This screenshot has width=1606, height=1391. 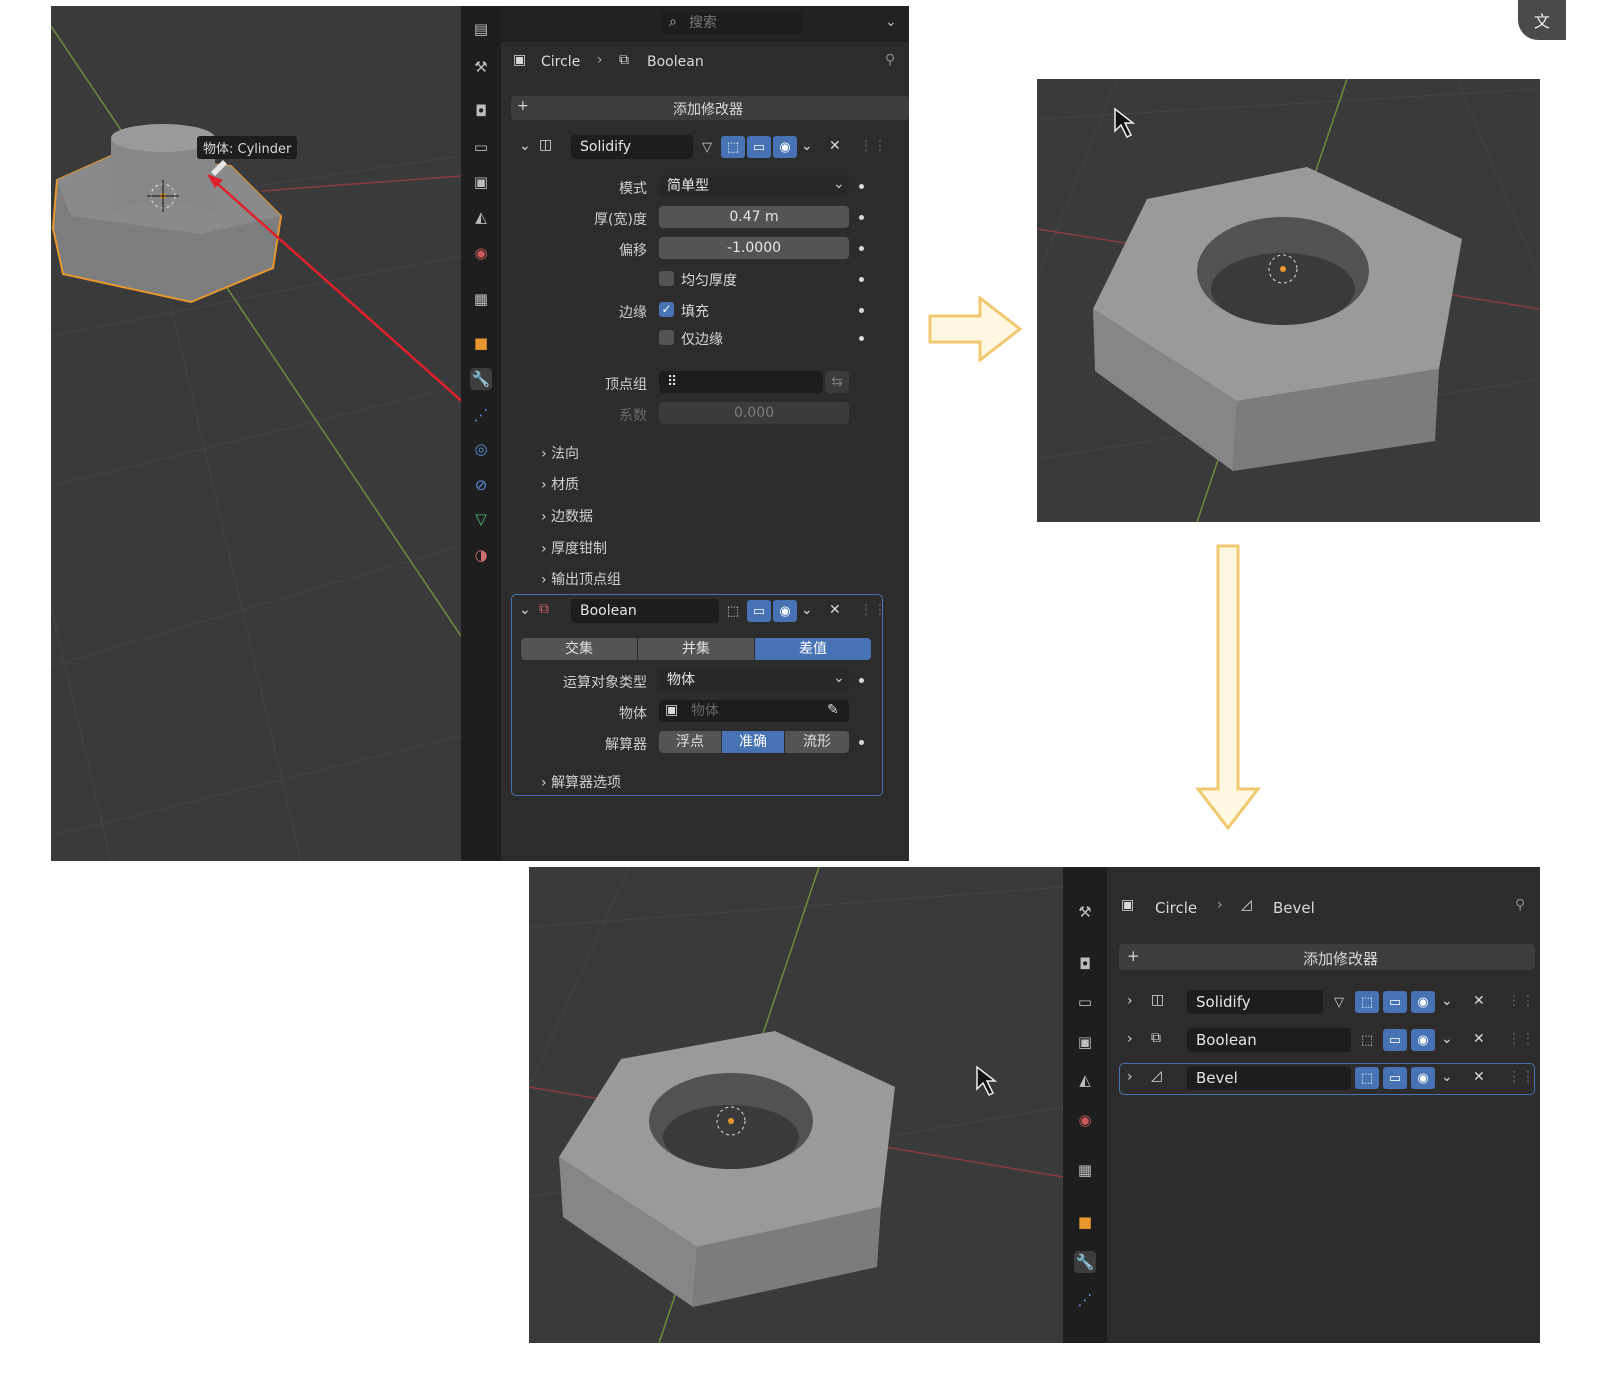 I want to click on union-button: 并集, so click(x=696, y=649).